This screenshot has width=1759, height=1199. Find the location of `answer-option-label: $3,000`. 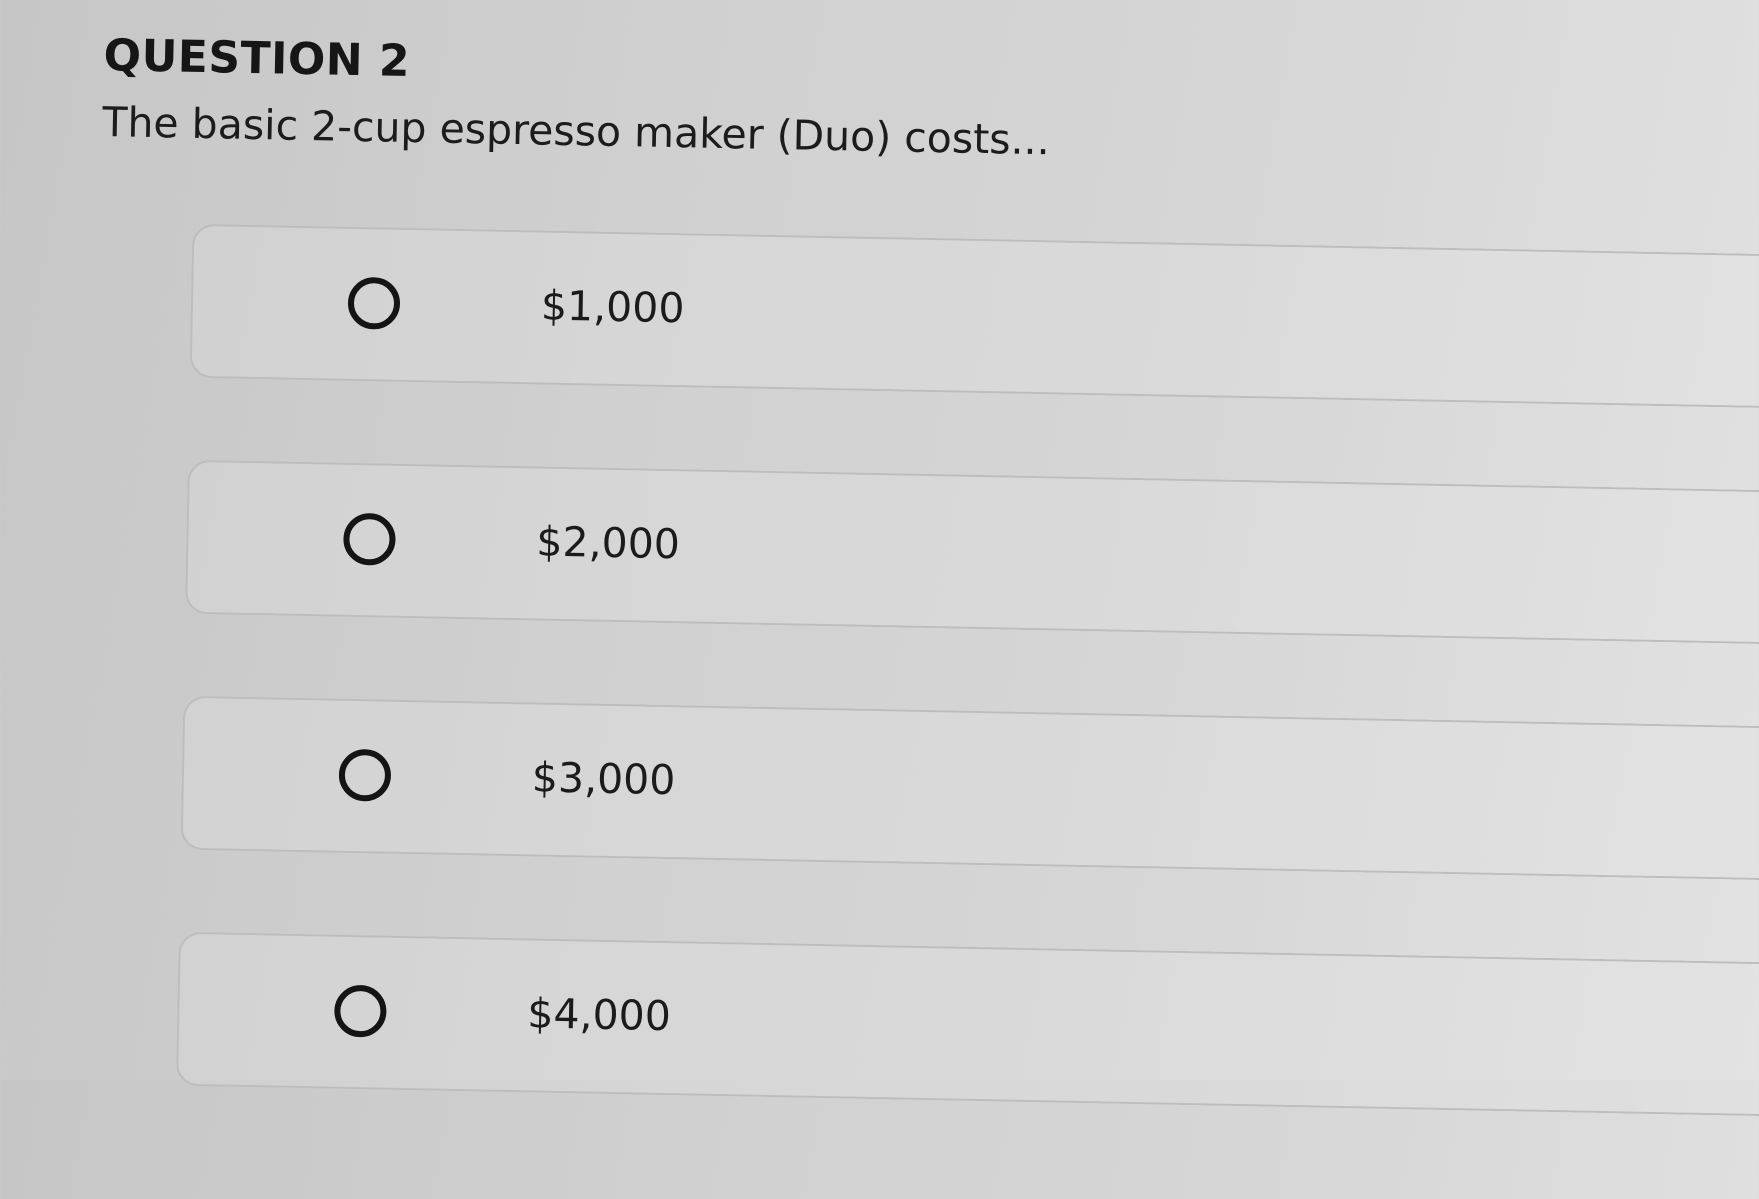

answer-option-label: $3,000 is located at coordinates (603, 779).